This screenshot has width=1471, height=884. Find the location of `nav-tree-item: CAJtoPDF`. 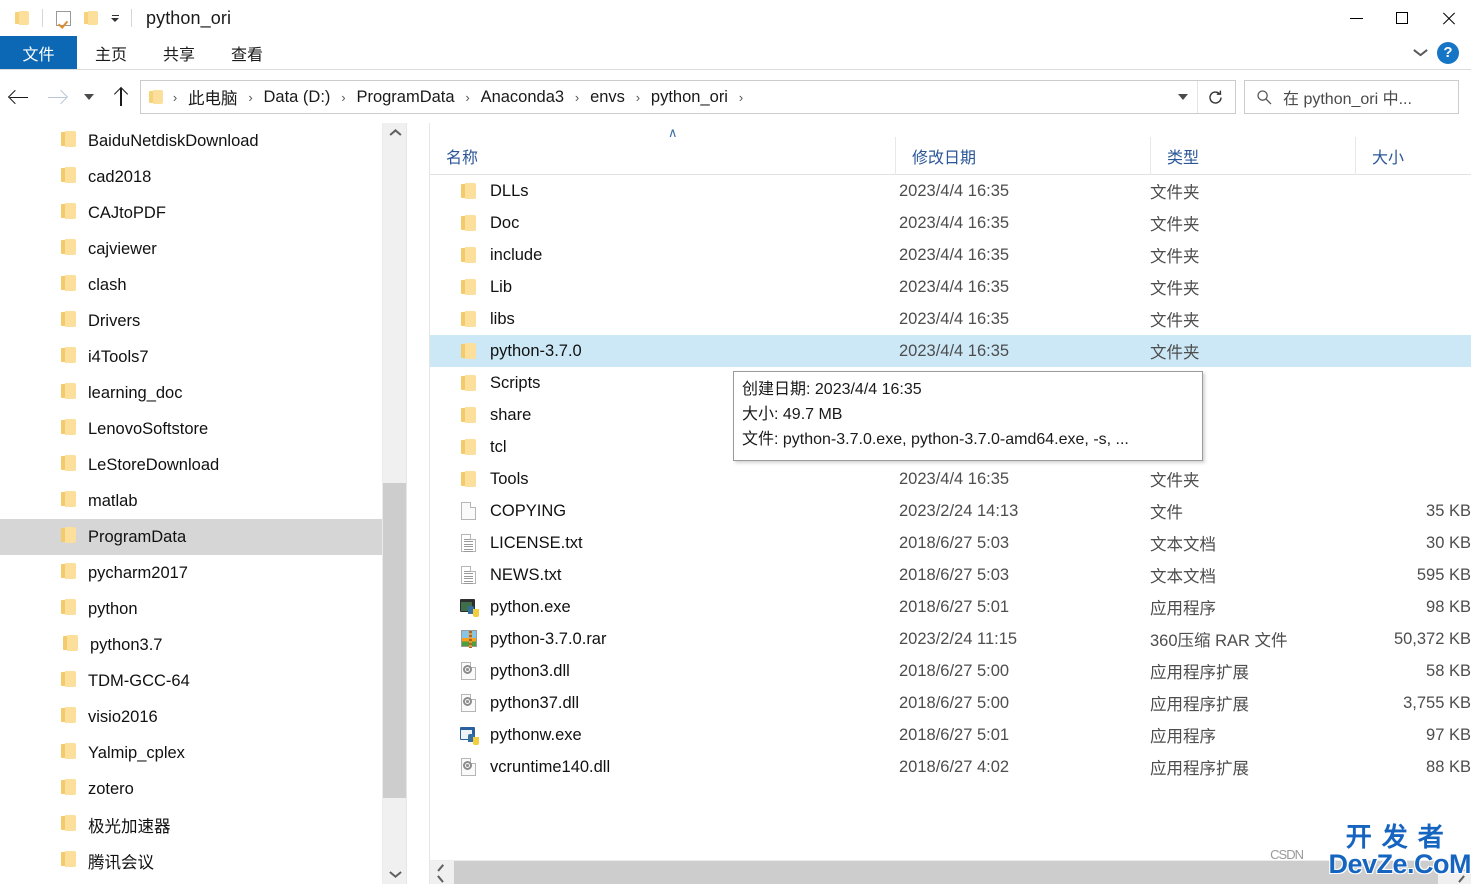

nav-tree-item: CAJtoPDF is located at coordinates (203, 213).